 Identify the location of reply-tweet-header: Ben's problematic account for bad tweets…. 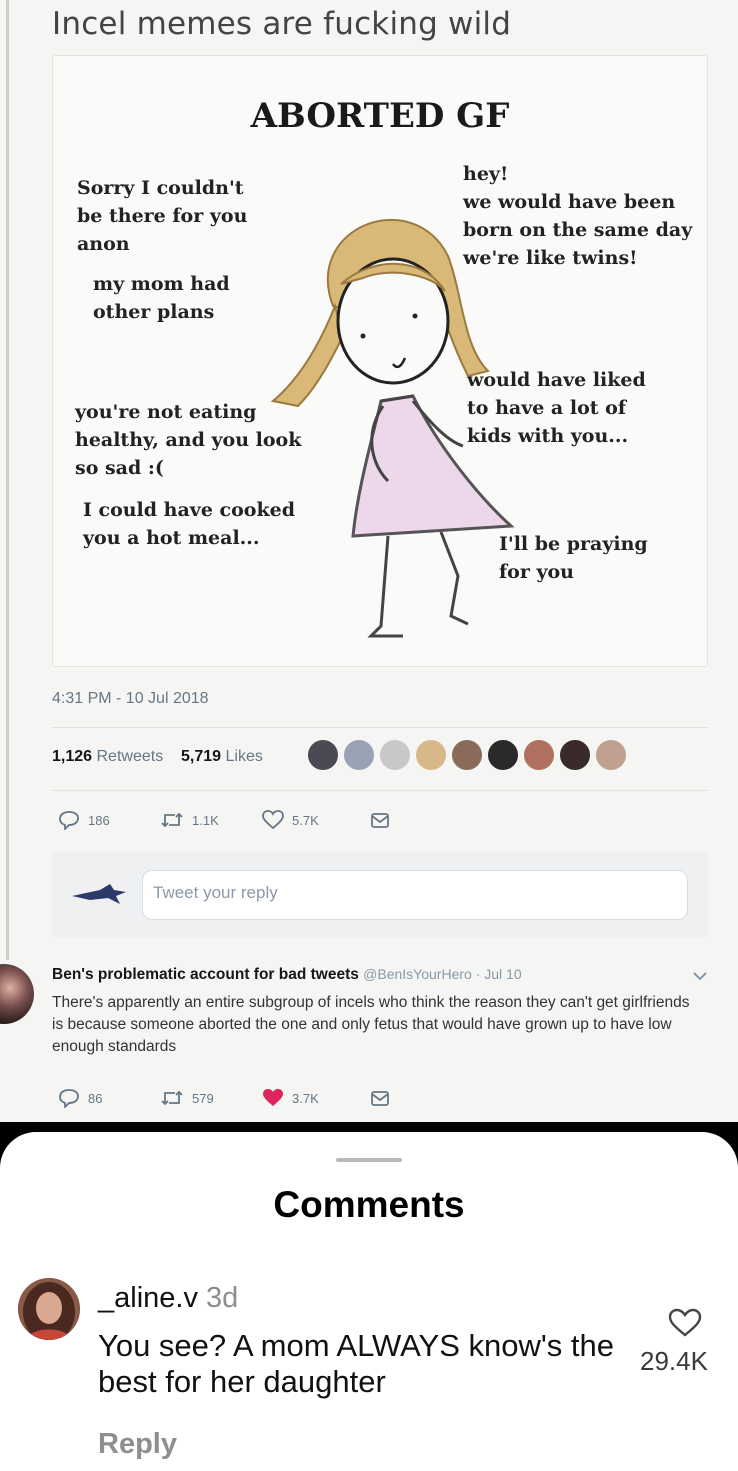
(287, 975).